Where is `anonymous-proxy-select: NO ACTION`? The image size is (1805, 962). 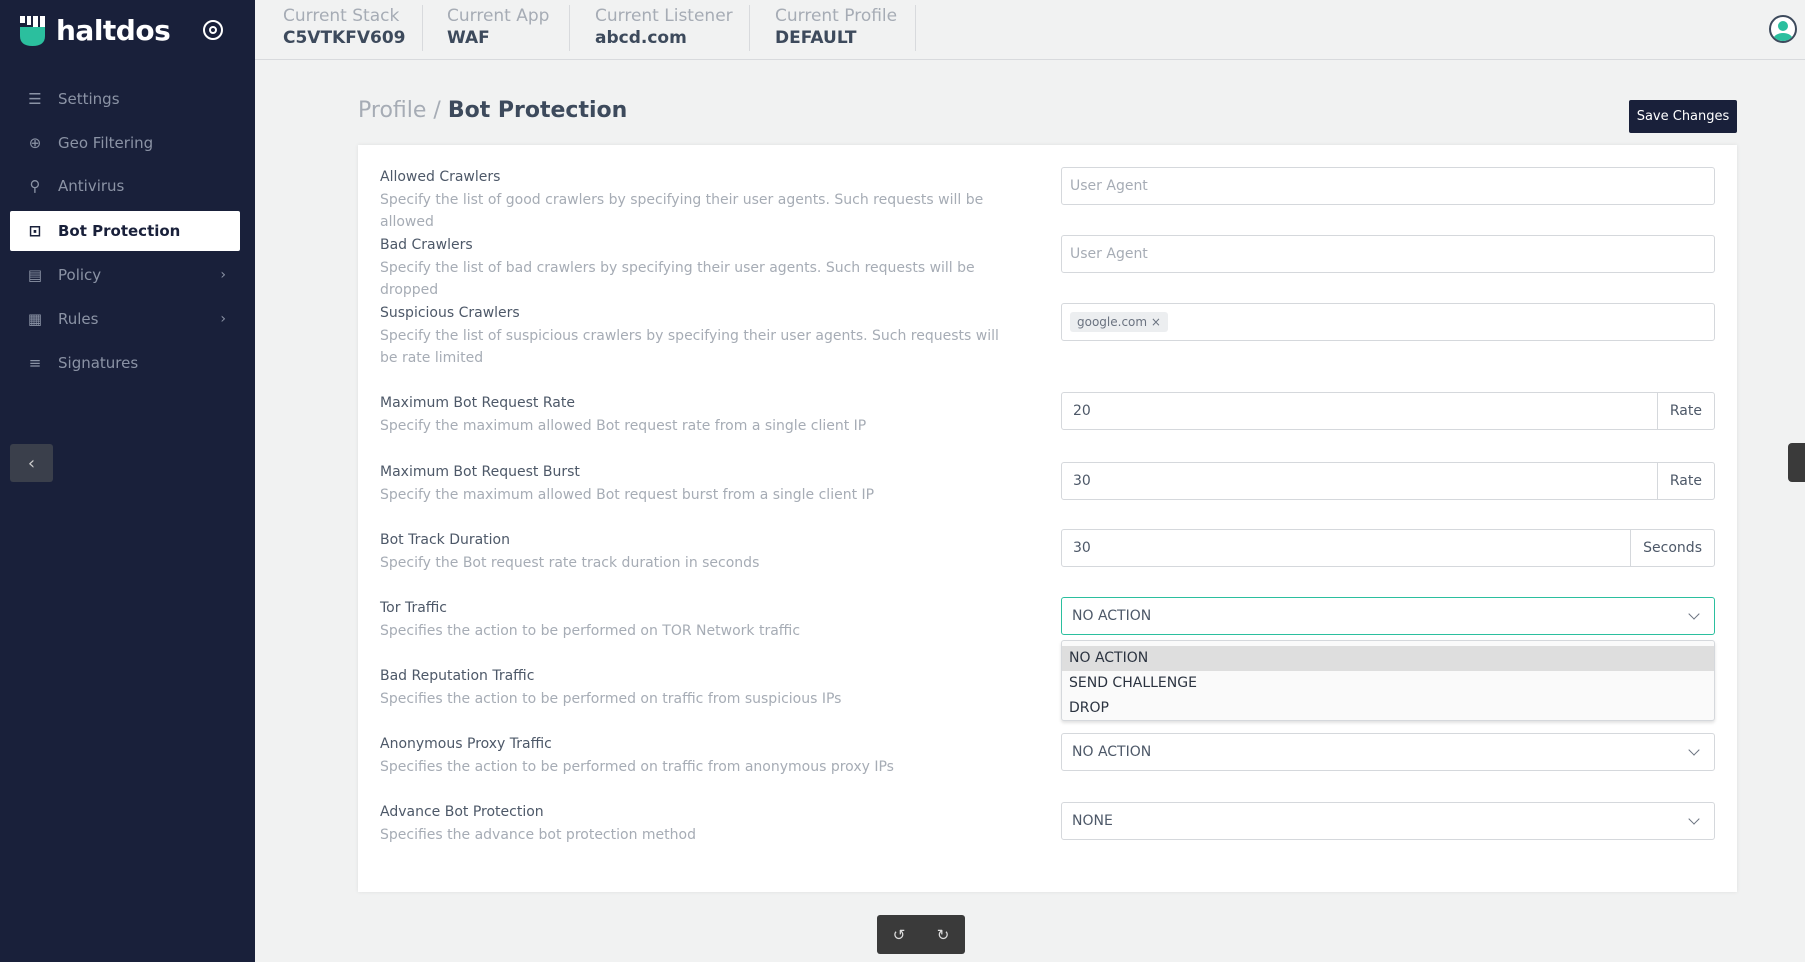
anonymous-proxy-select: NO ACTION is located at coordinates (1388, 752).